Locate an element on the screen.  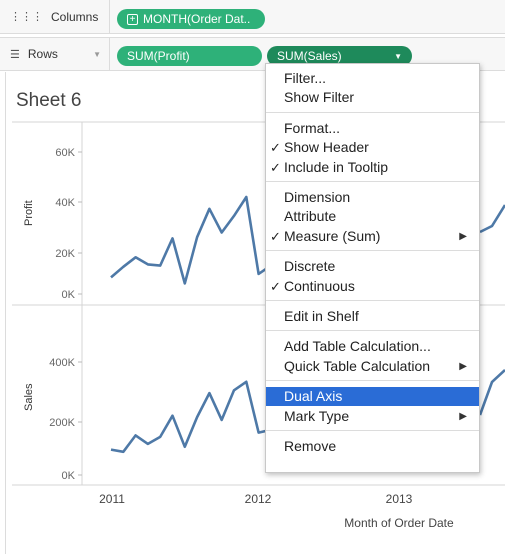
sales-series-line is located at coordinates (191, 417).